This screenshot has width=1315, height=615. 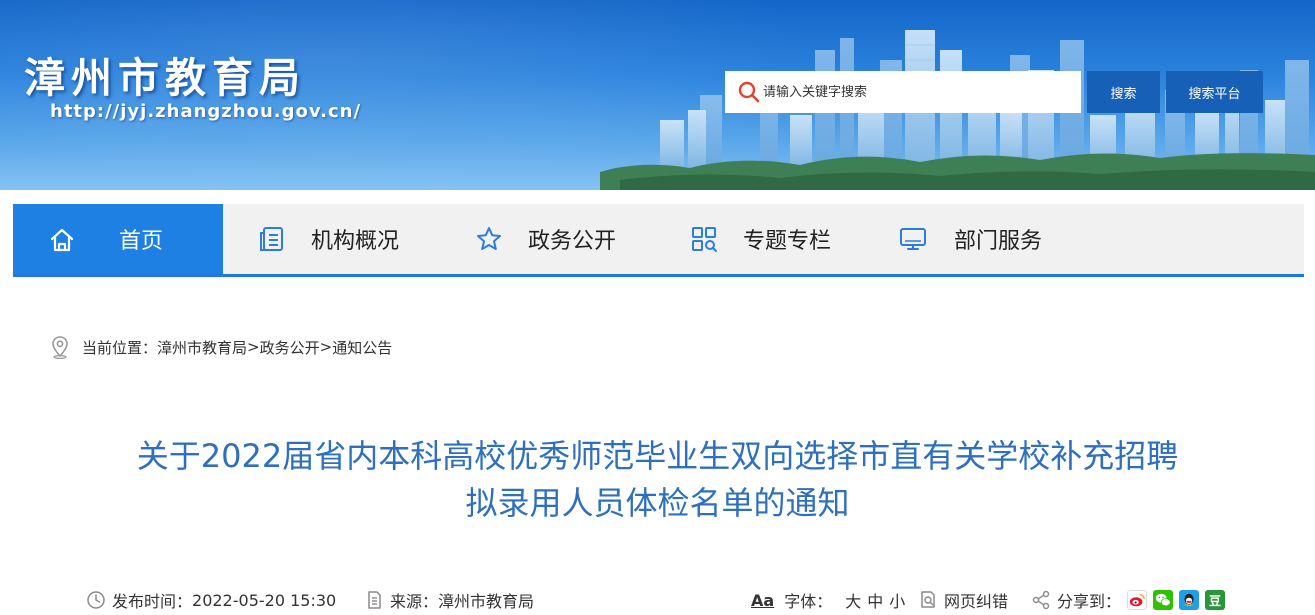 I want to click on share-bar: 分享到： 豆, so click(x=1128, y=600).